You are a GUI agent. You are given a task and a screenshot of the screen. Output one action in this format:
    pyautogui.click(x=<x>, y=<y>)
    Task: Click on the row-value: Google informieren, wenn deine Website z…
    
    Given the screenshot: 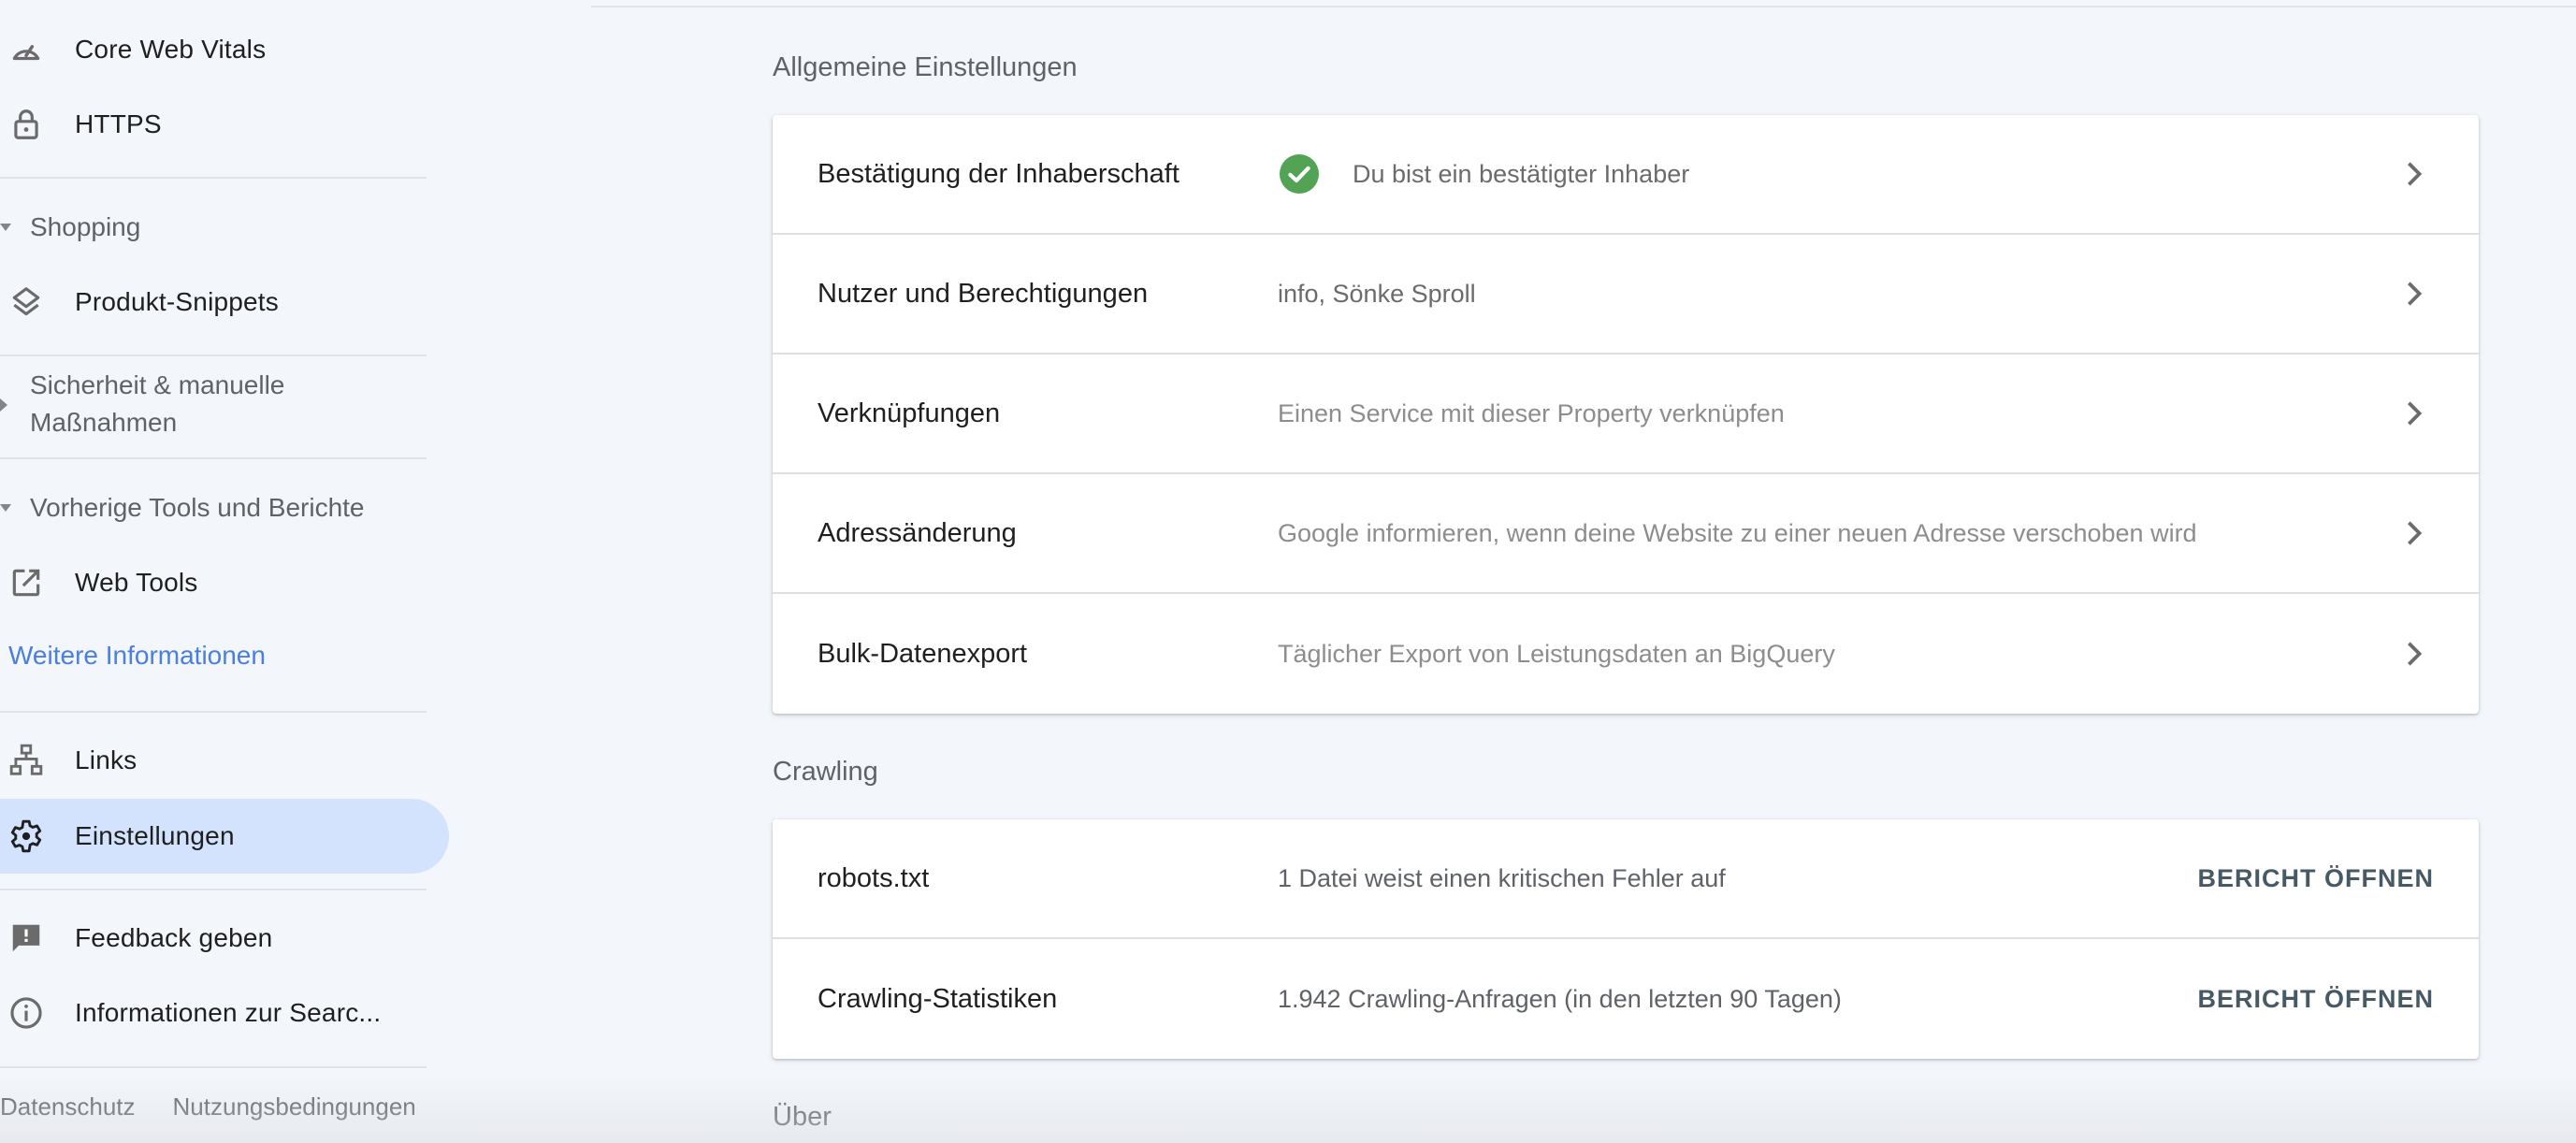 What is the action you would take?
    pyautogui.click(x=1737, y=532)
    